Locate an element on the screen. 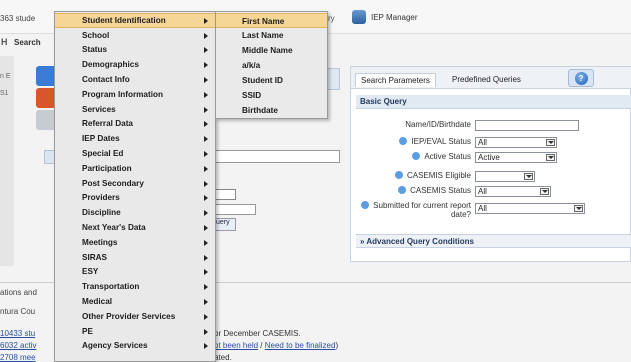 This screenshot has width=631, height=362. menu-item-contact-info: Contact Info is located at coordinates (135, 80).